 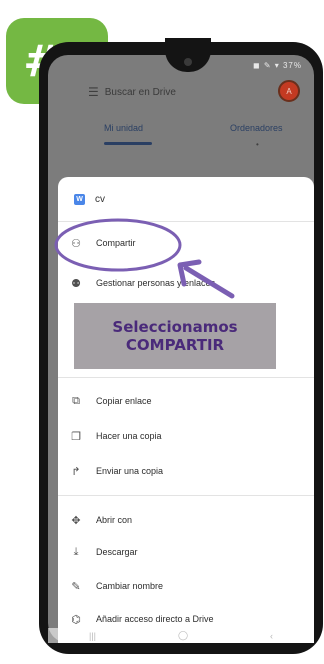 What do you see at coordinates (186, 436) in the screenshot?
I see `menu-item-hacer-copia: ❐ Hacer una copia` at bounding box center [186, 436].